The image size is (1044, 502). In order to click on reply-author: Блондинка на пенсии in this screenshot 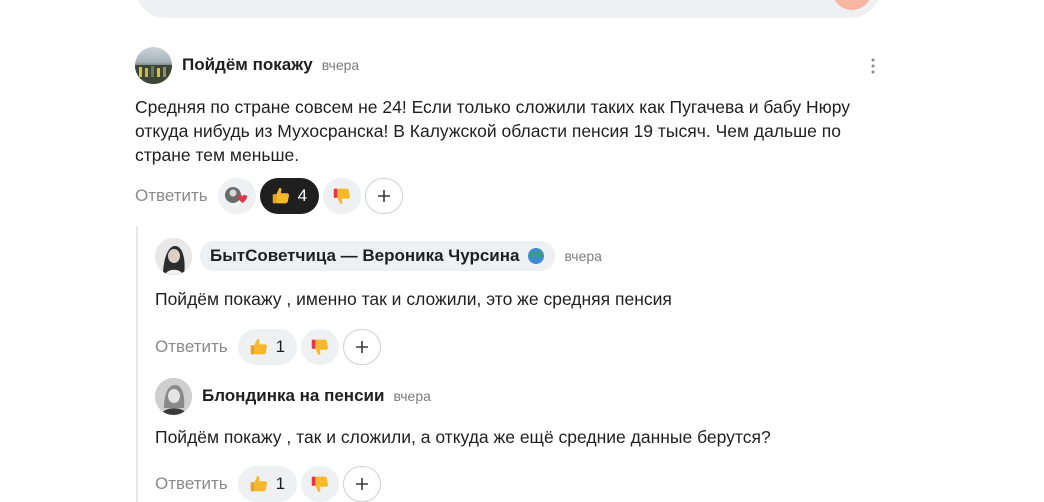, I will do `click(293, 396)`.